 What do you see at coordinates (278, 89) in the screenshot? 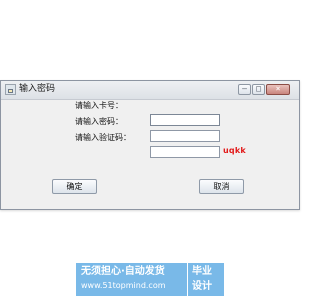
I see `close-button: ×` at bounding box center [278, 89].